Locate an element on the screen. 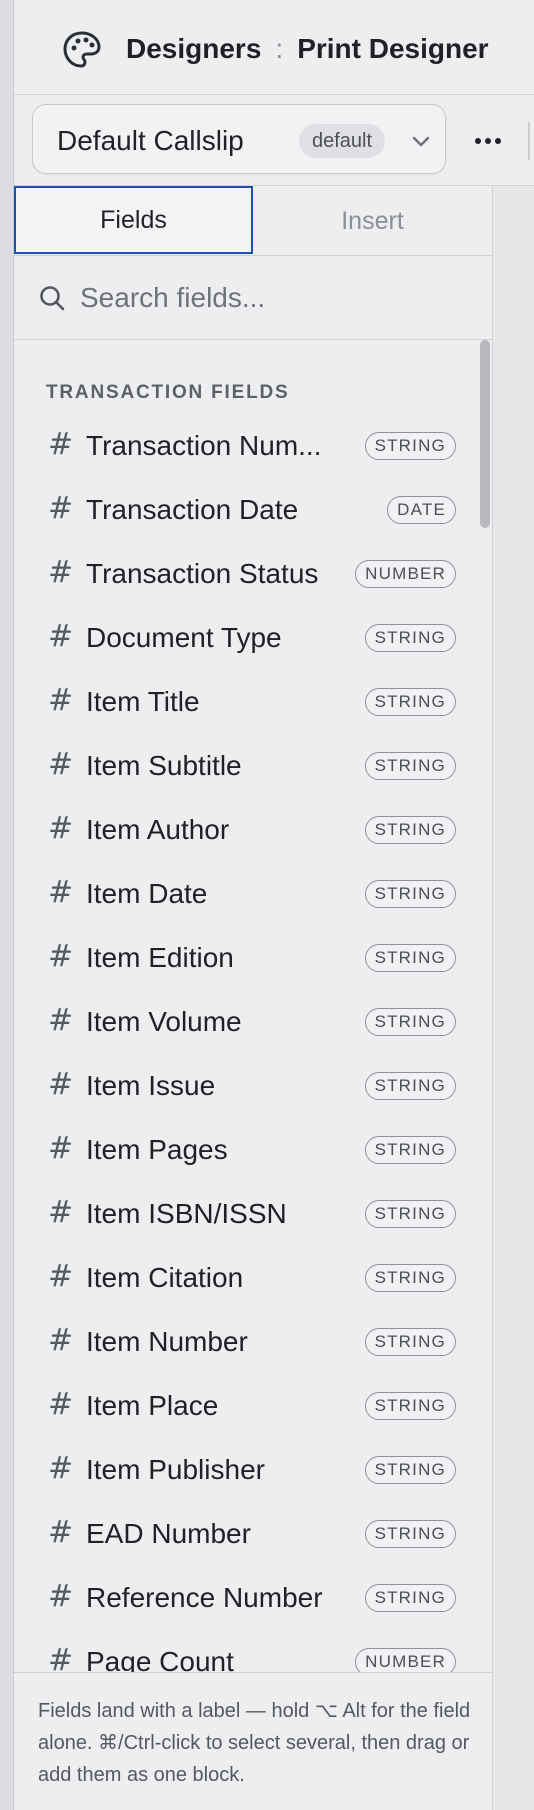  search-bar is located at coordinates (253, 298).